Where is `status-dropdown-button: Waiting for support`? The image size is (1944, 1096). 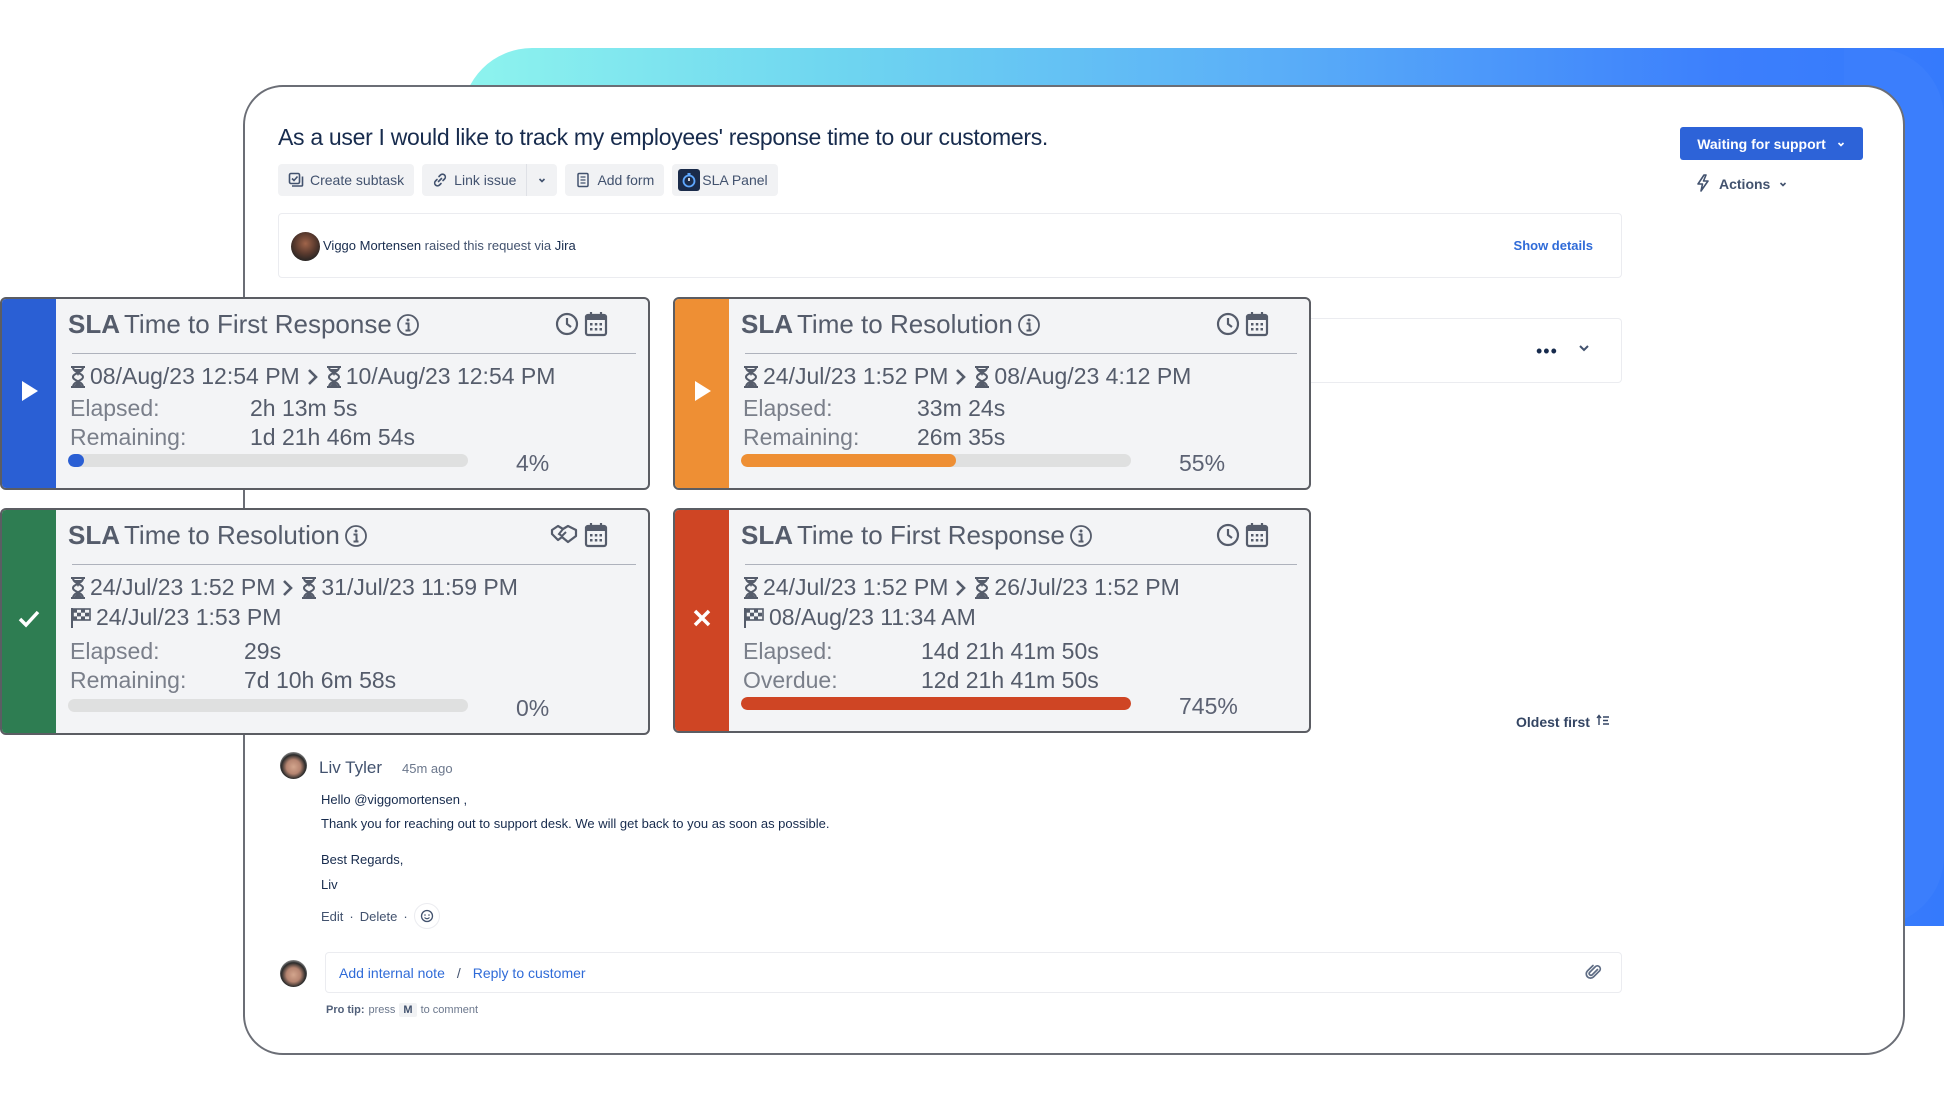 status-dropdown-button: Waiting for support is located at coordinates (1771, 143).